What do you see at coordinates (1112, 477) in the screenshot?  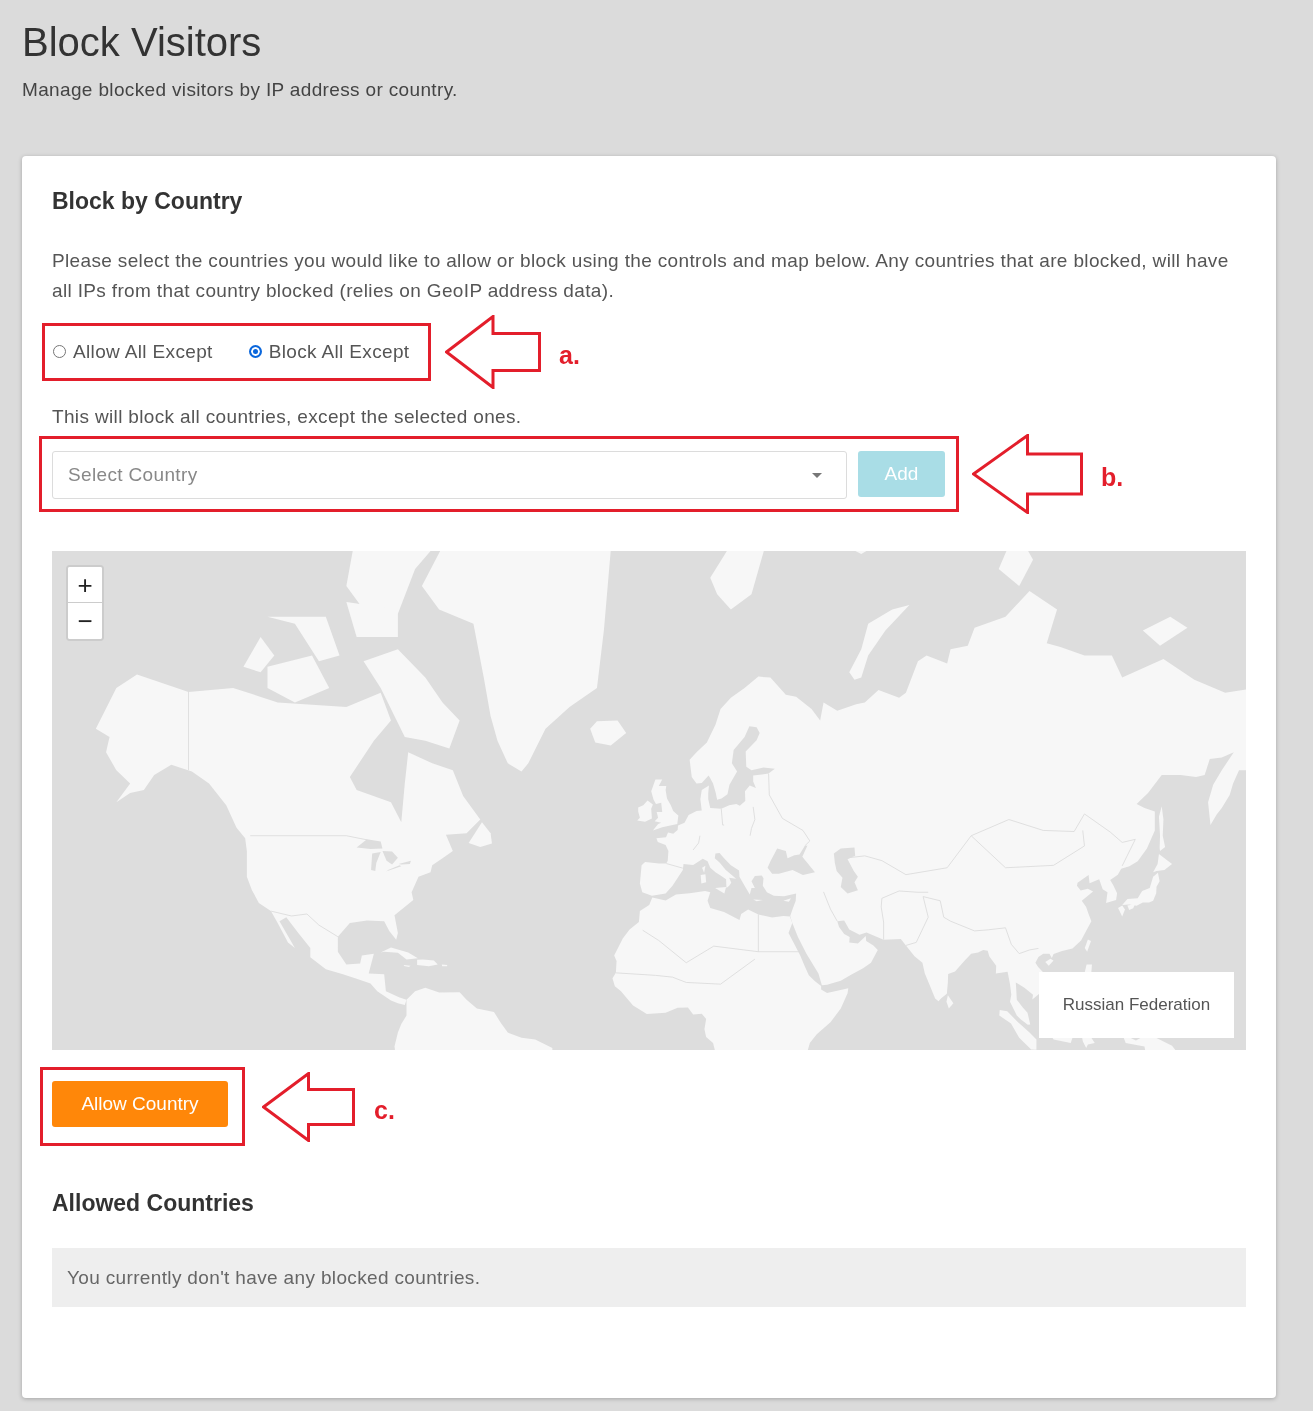 I see `callout-label: b.` at bounding box center [1112, 477].